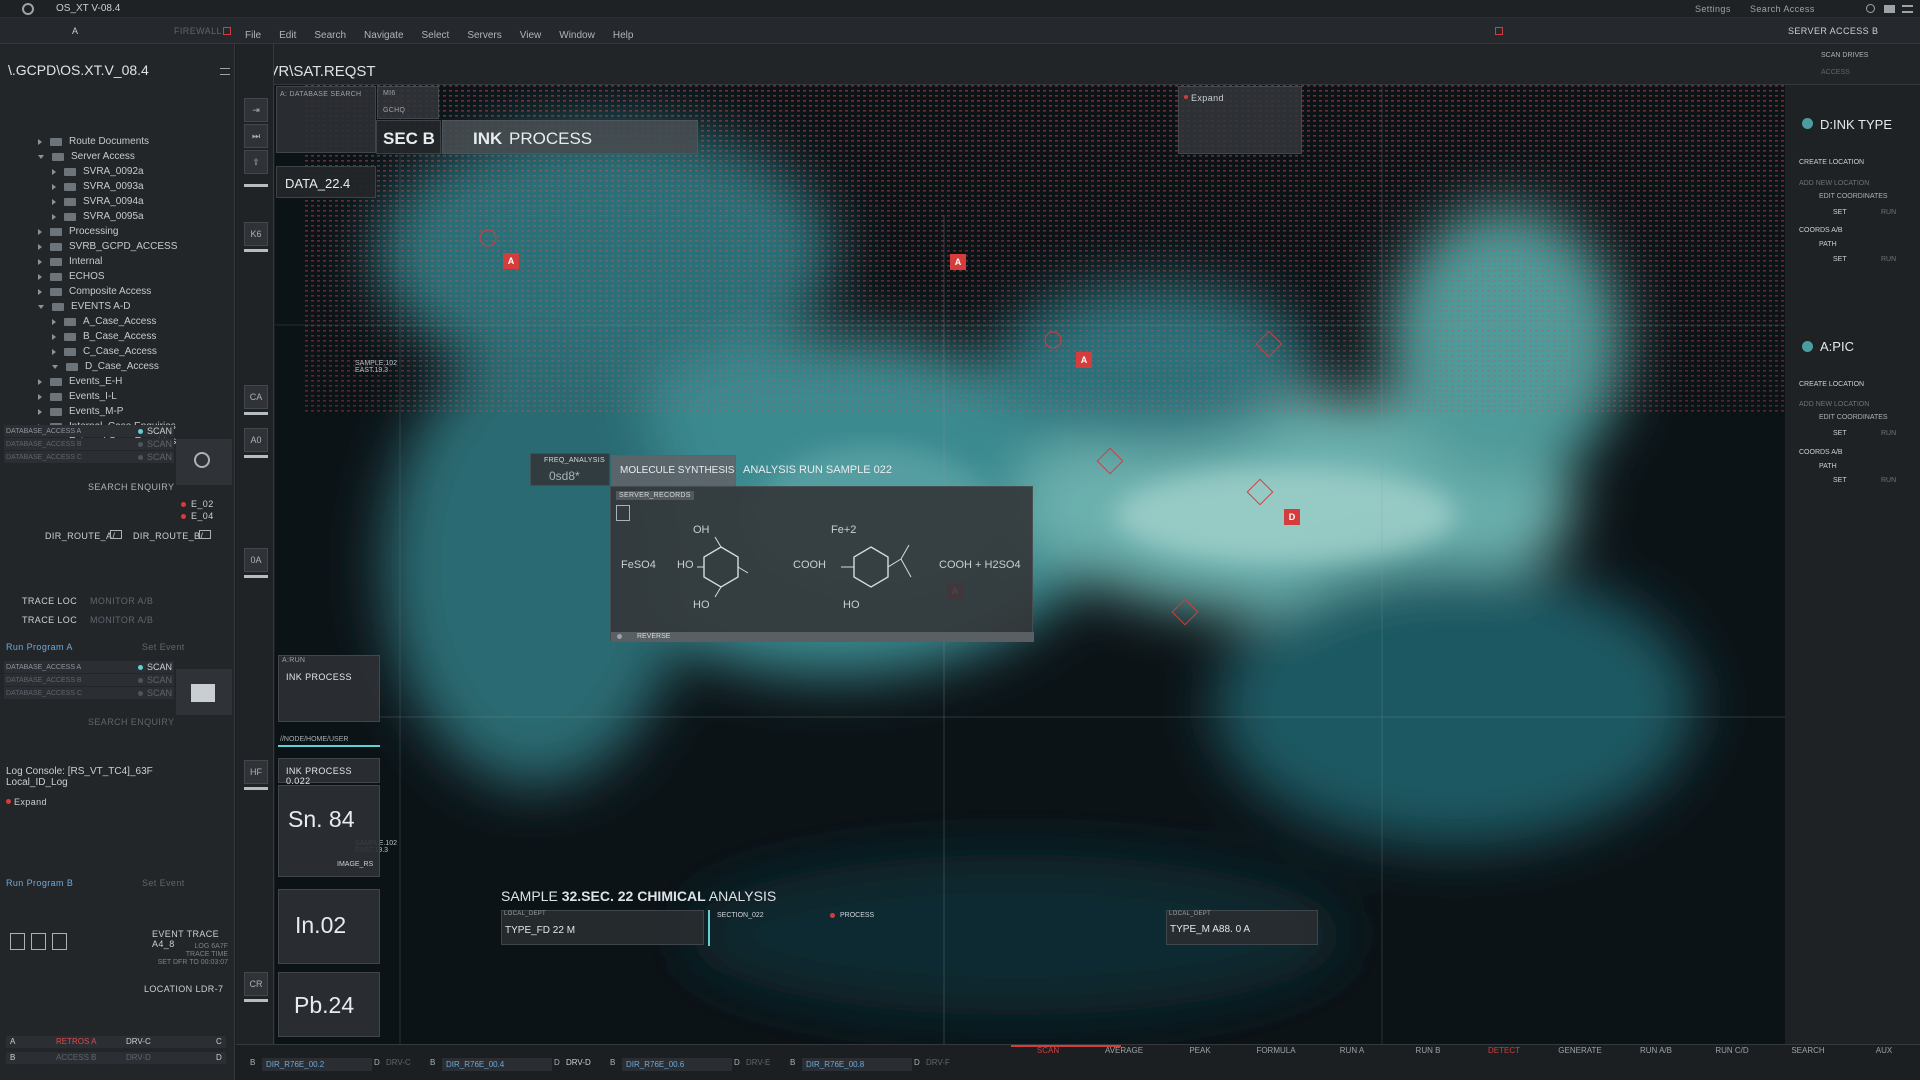 Image resolution: width=1920 pixels, height=1080 pixels. Describe the element at coordinates (1853, 196) in the screenshot. I see `edit-coords-1: EDIT COORDINATES` at that location.